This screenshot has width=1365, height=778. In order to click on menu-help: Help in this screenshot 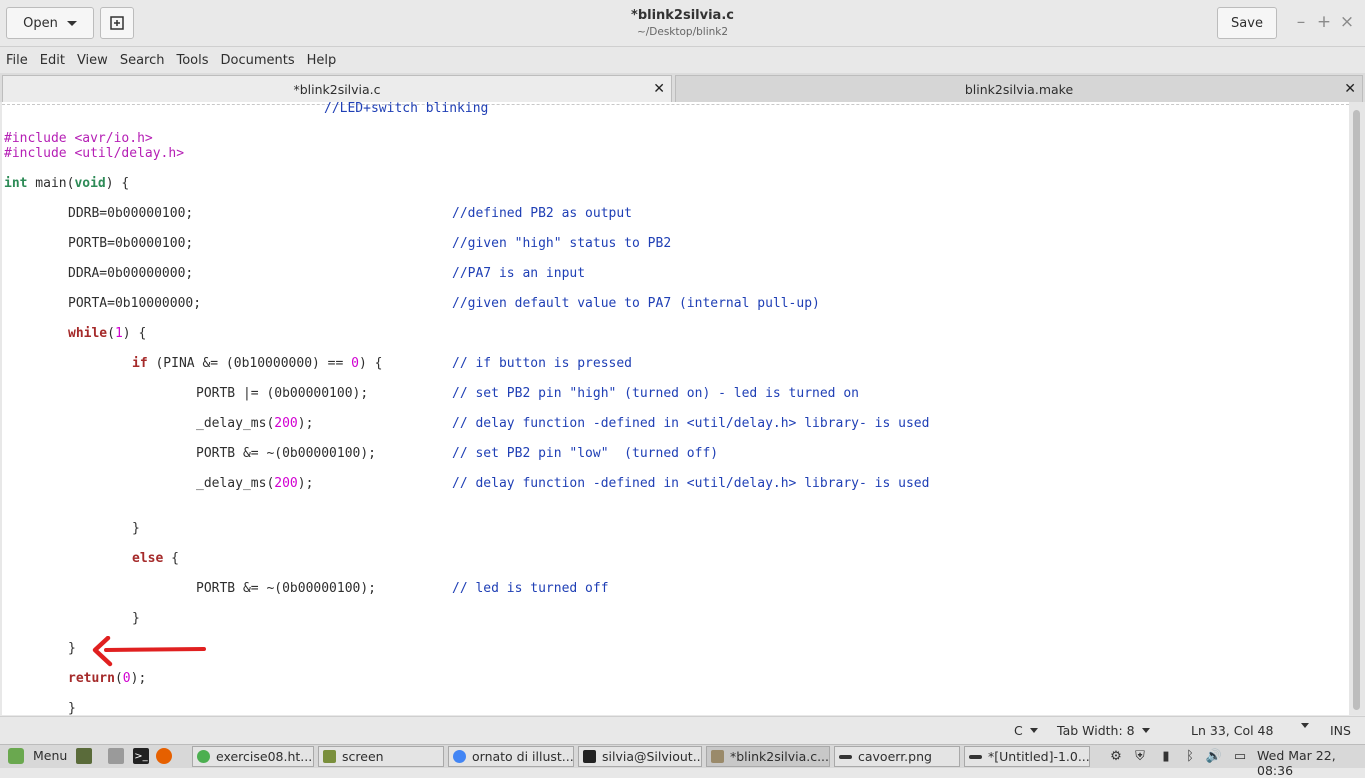, I will do `click(322, 60)`.